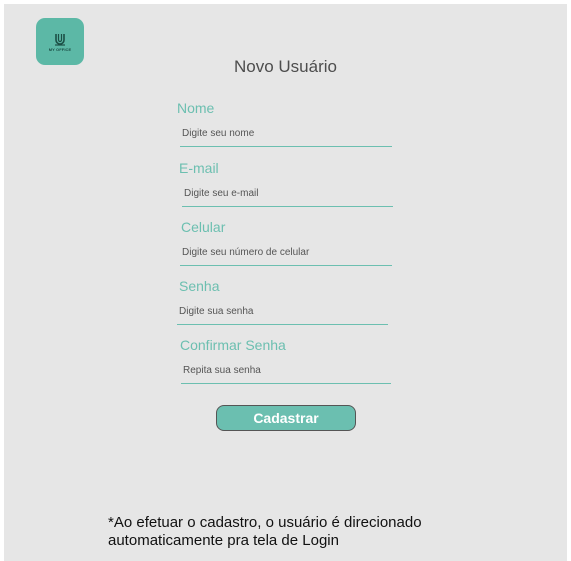 The width and height of the screenshot is (571, 561). Describe the element at coordinates (233, 345) in the screenshot. I see `confirm-password-label: Confirmar Senha` at that location.